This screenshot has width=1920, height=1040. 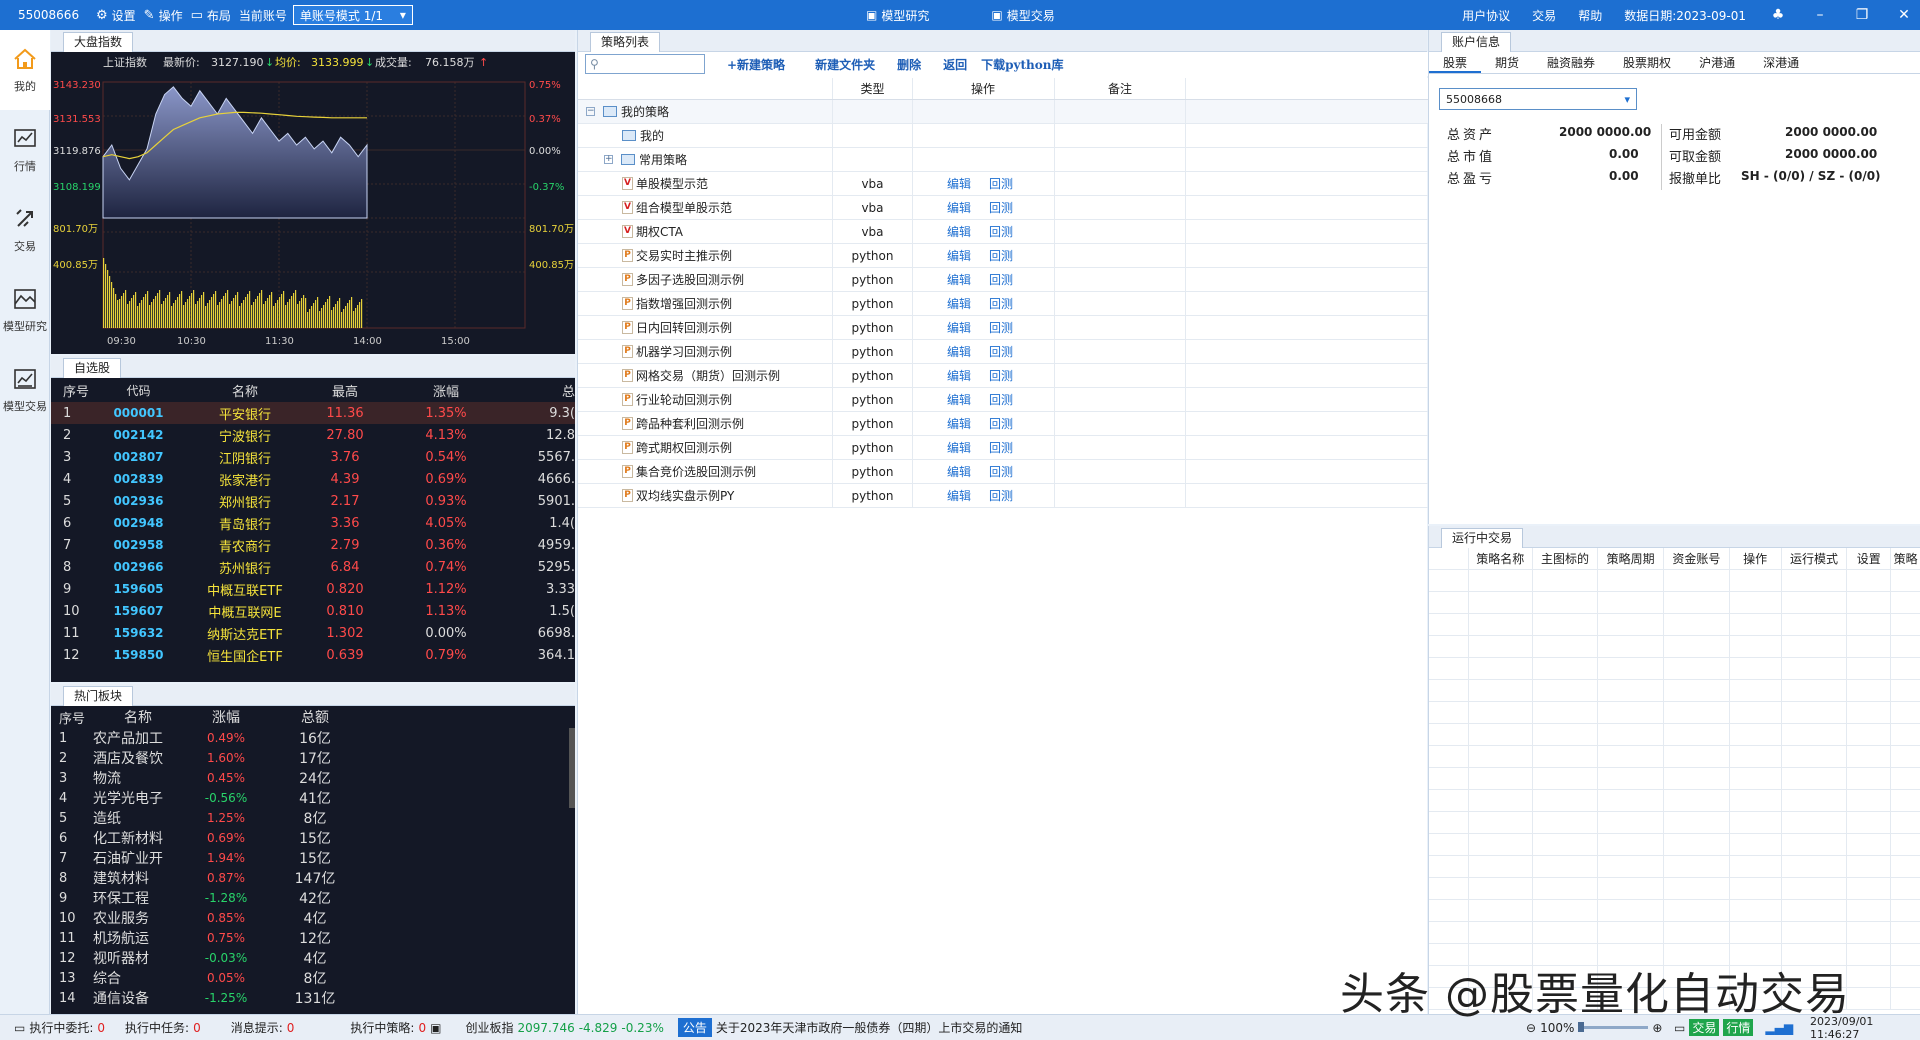 I want to click on hot-sector-row: 6 化工新材料 0.69% 15亿, so click(x=313, y=838).